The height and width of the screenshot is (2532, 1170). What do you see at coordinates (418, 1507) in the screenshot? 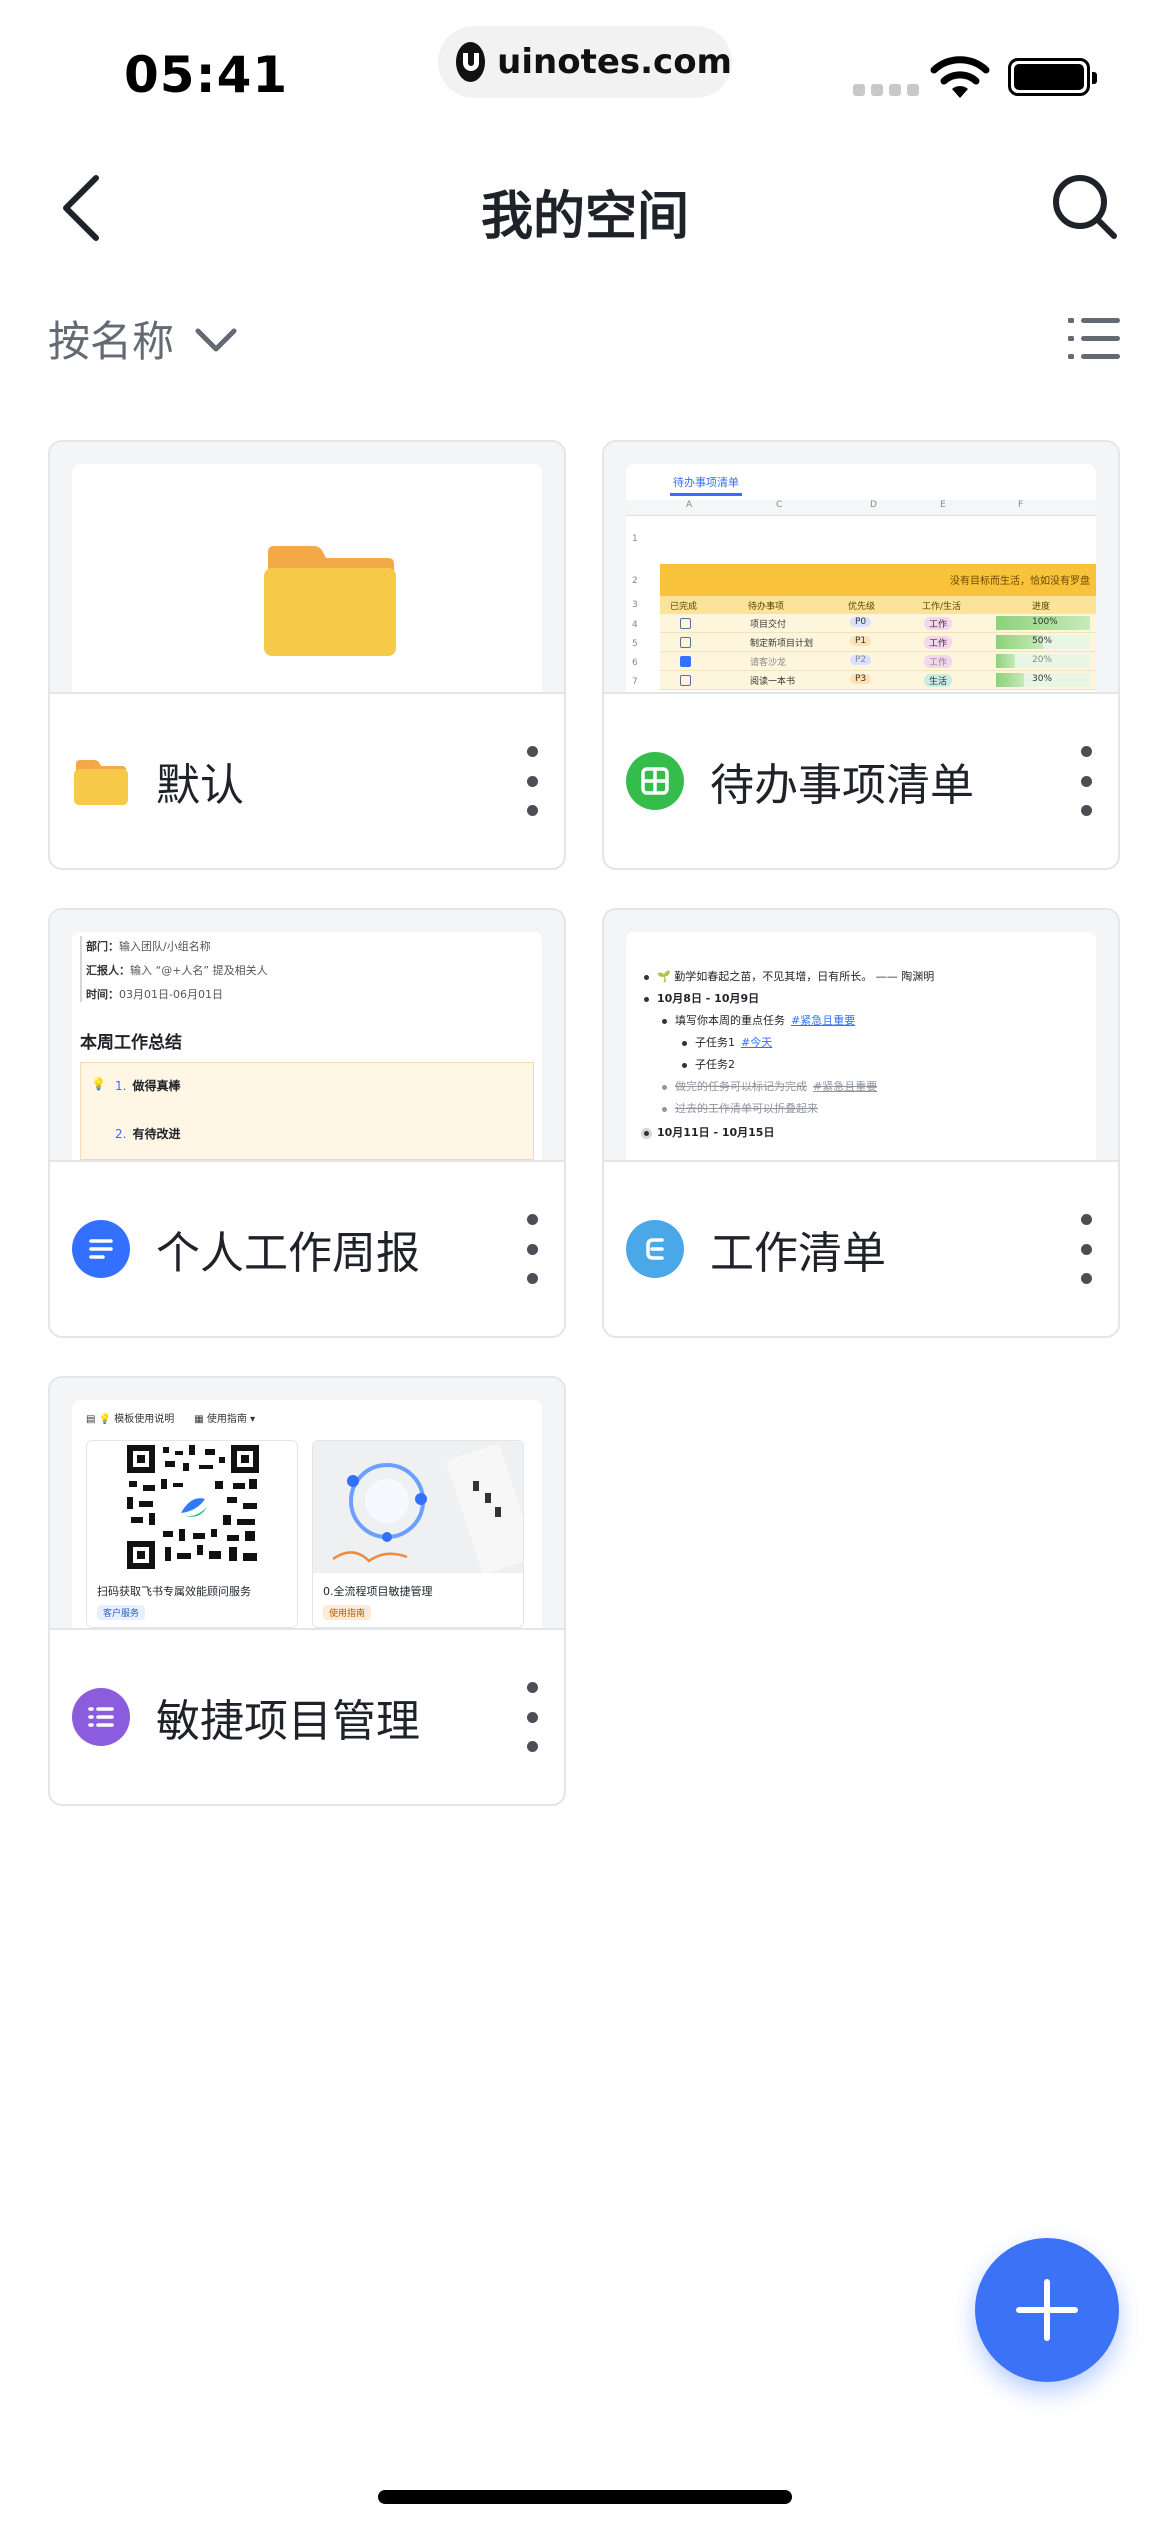
I see `cover-image` at bounding box center [418, 1507].